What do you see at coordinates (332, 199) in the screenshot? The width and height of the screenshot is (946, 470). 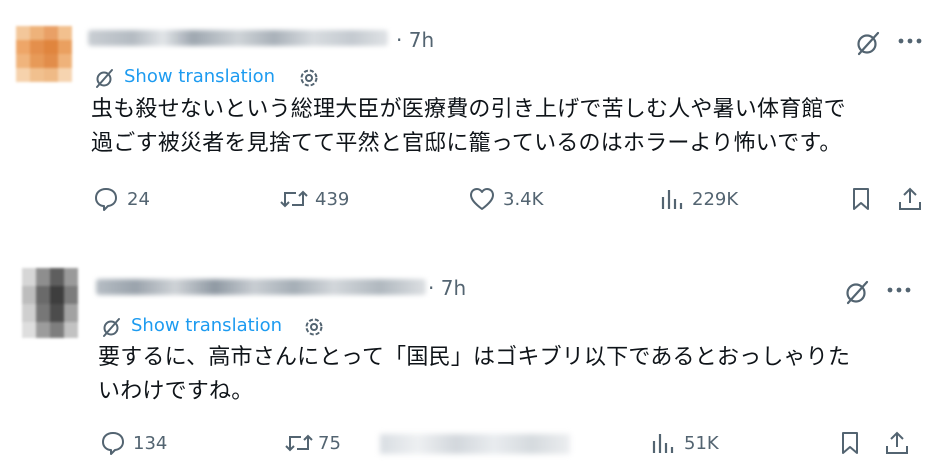 I see `repost-count: 439` at bounding box center [332, 199].